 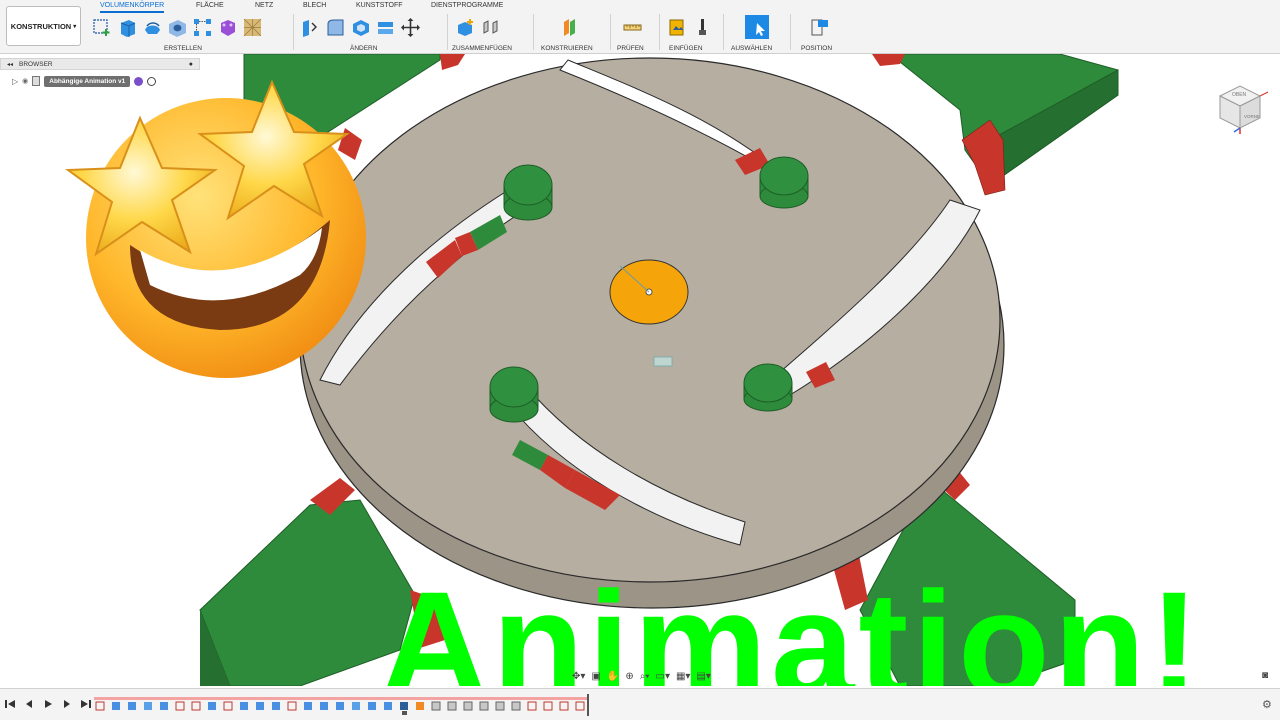 I want to click on move-icon, so click(x=410, y=27).